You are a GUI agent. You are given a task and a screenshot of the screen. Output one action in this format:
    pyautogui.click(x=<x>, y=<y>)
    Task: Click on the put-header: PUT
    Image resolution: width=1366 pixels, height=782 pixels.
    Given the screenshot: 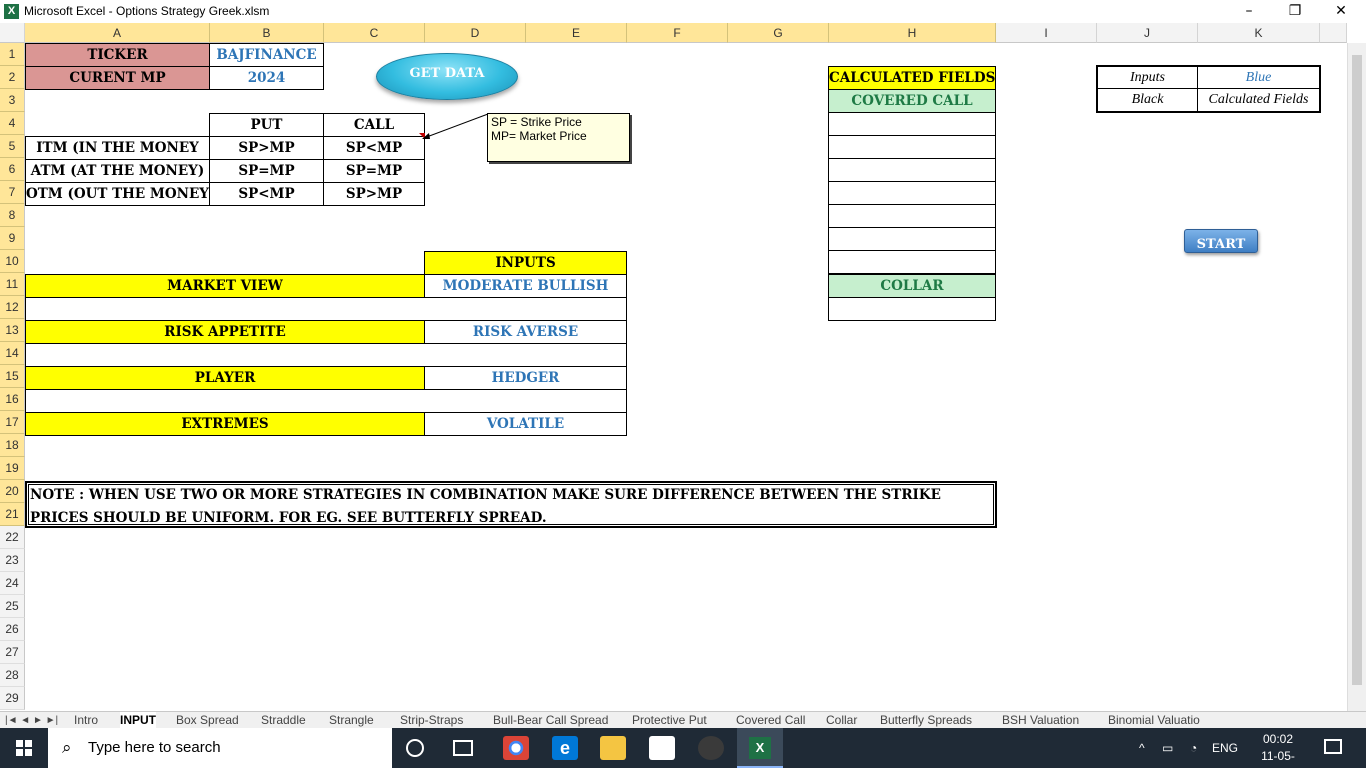 What is the action you would take?
    pyautogui.click(x=266, y=125)
    